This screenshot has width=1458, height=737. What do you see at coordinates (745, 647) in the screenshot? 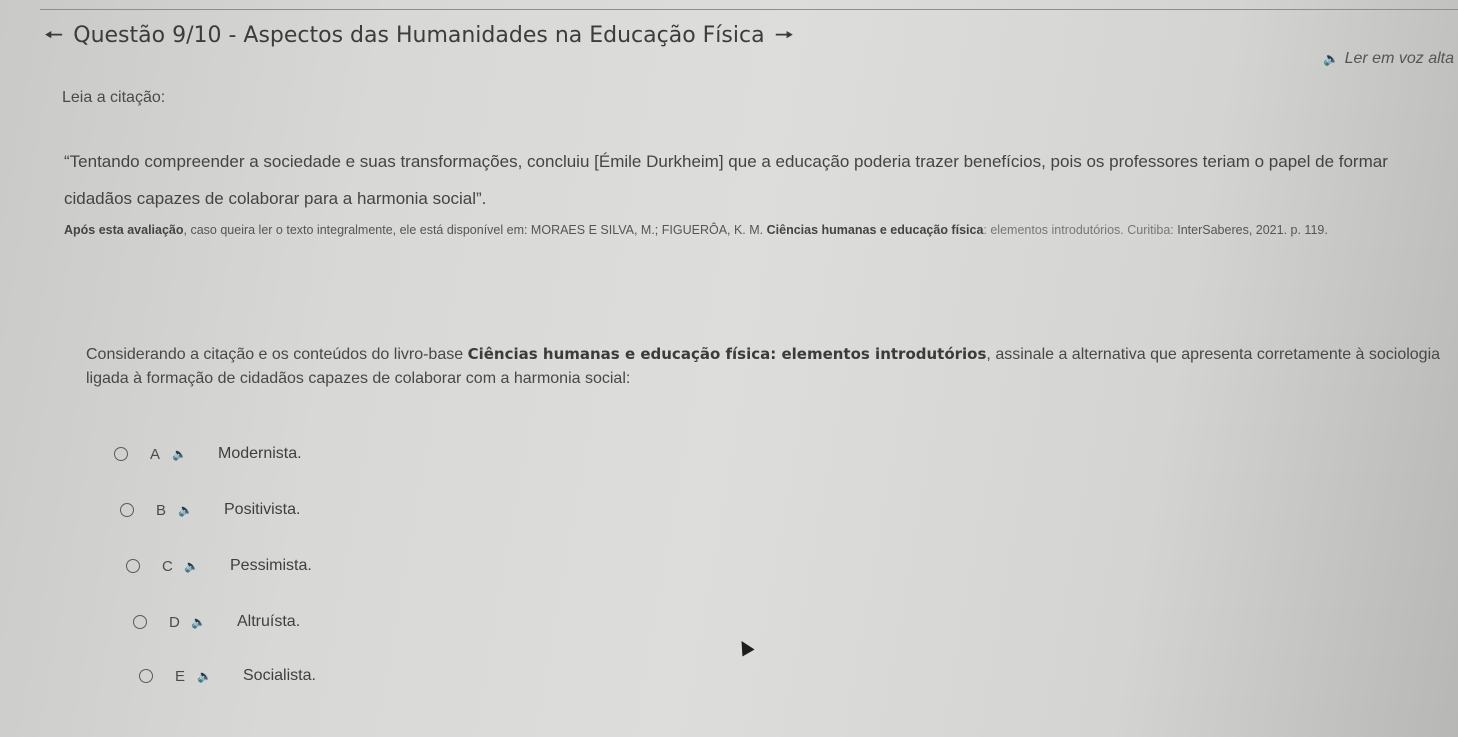
I see `mouse-pointer-icon` at bounding box center [745, 647].